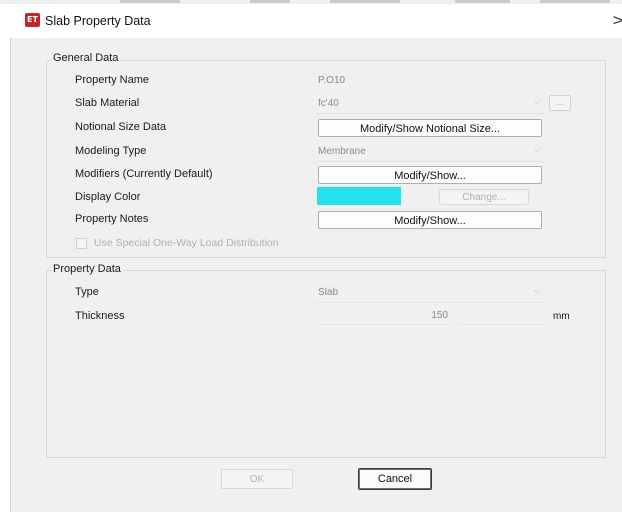 The width and height of the screenshot is (622, 516). I want to click on slab-material-dropdown: fc'40 ⌵, so click(430, 104).